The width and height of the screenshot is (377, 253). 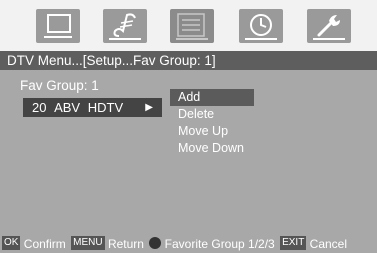 What do you see at coordinates (11, 242) in the screenshot?
I see `ok-key: OK` at bounding box center [11, 242].